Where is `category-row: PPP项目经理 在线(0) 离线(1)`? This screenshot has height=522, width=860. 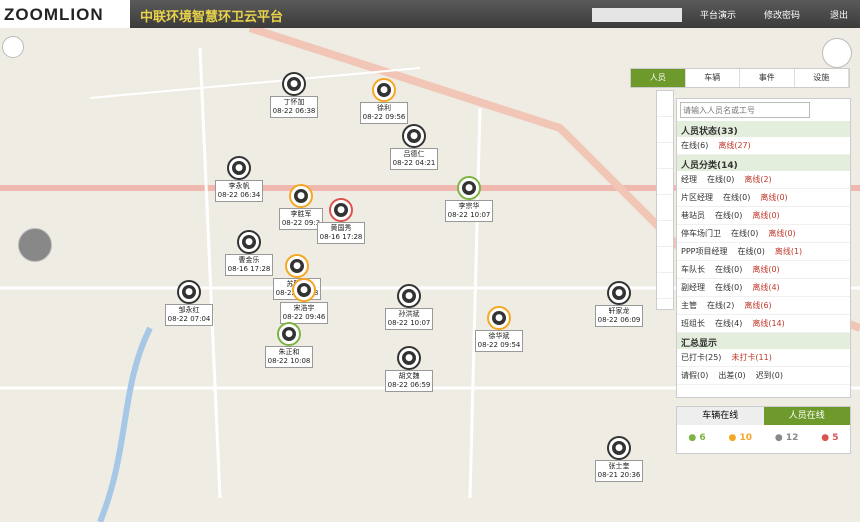
category-row: PPP项目经理 在线(0) 离线(1) is located at coordinates (763, 252).